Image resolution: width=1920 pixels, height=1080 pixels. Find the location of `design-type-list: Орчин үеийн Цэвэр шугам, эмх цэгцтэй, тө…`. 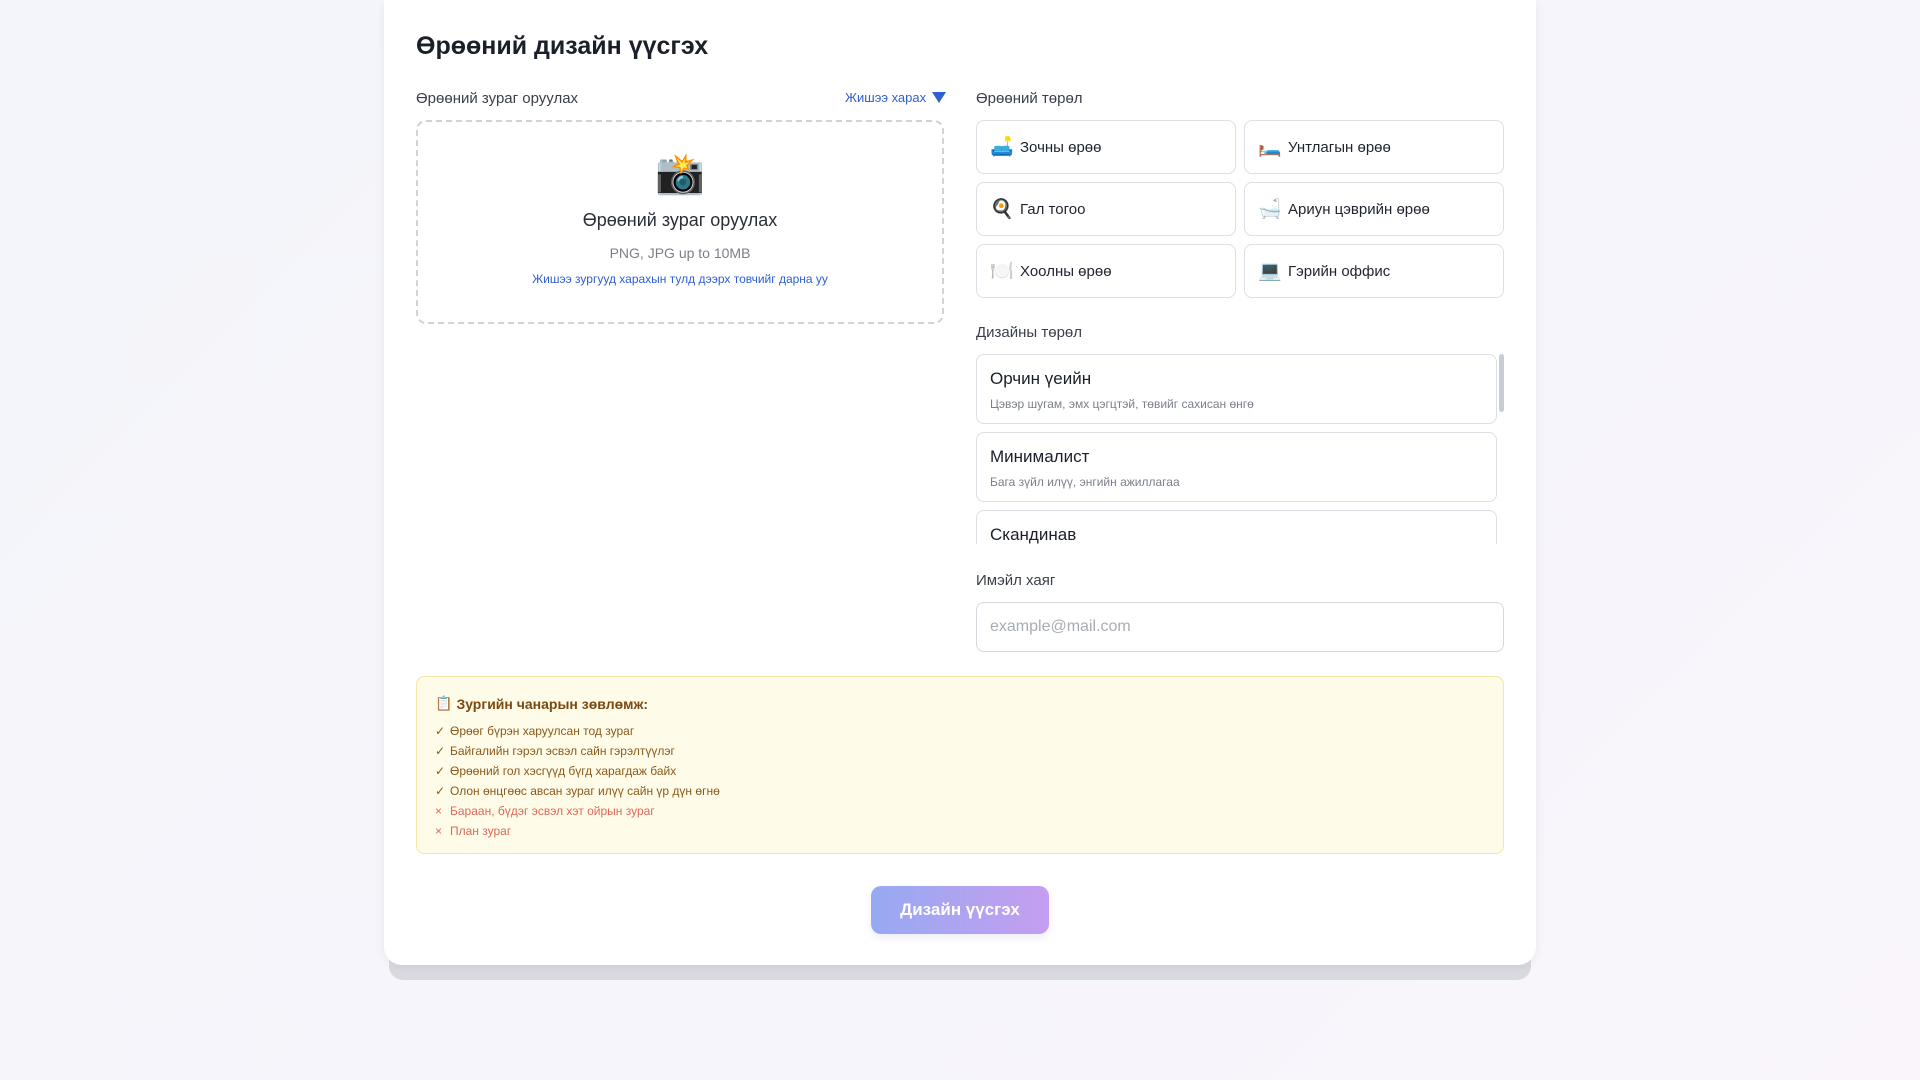

design-type-list: Орчин үеийн Цэвэр шугам, эмх цэгцтэй, тө… is located at coordinates (1240, 449).